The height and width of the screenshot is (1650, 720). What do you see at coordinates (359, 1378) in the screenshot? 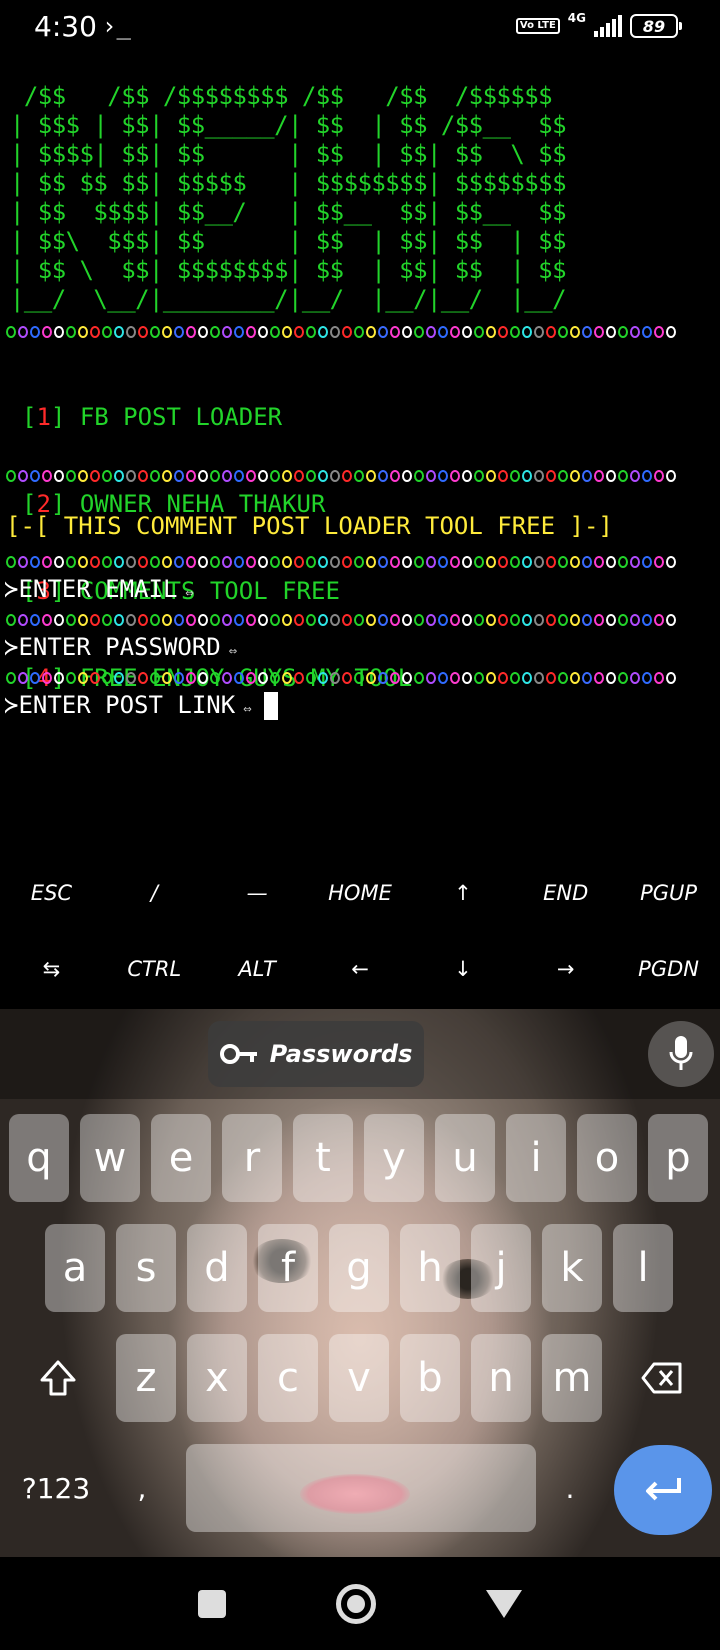
I see `key-v: v` at bounding box center [359, 1378].